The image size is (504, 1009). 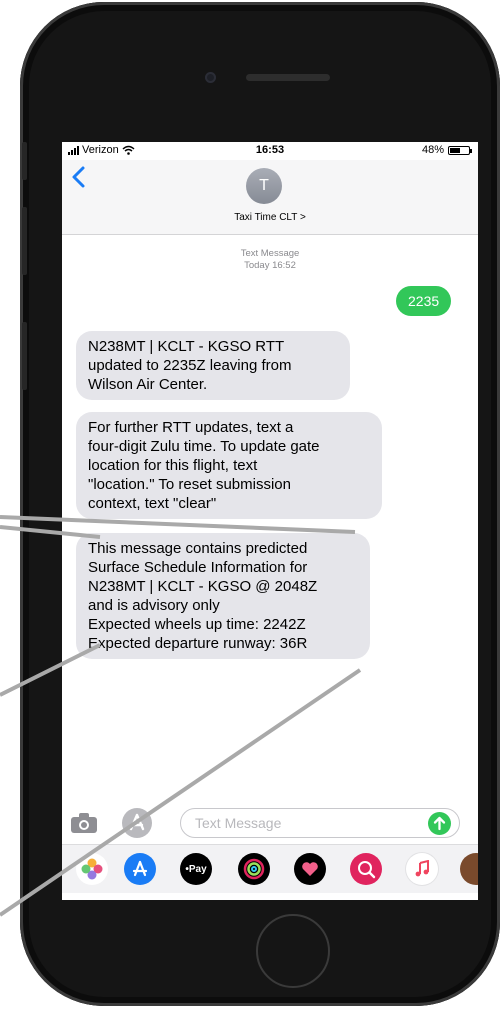 What do you see at coordinates (469, 869) in the screenshot?
I see `memoji-app` at bounding box center [469, 869].